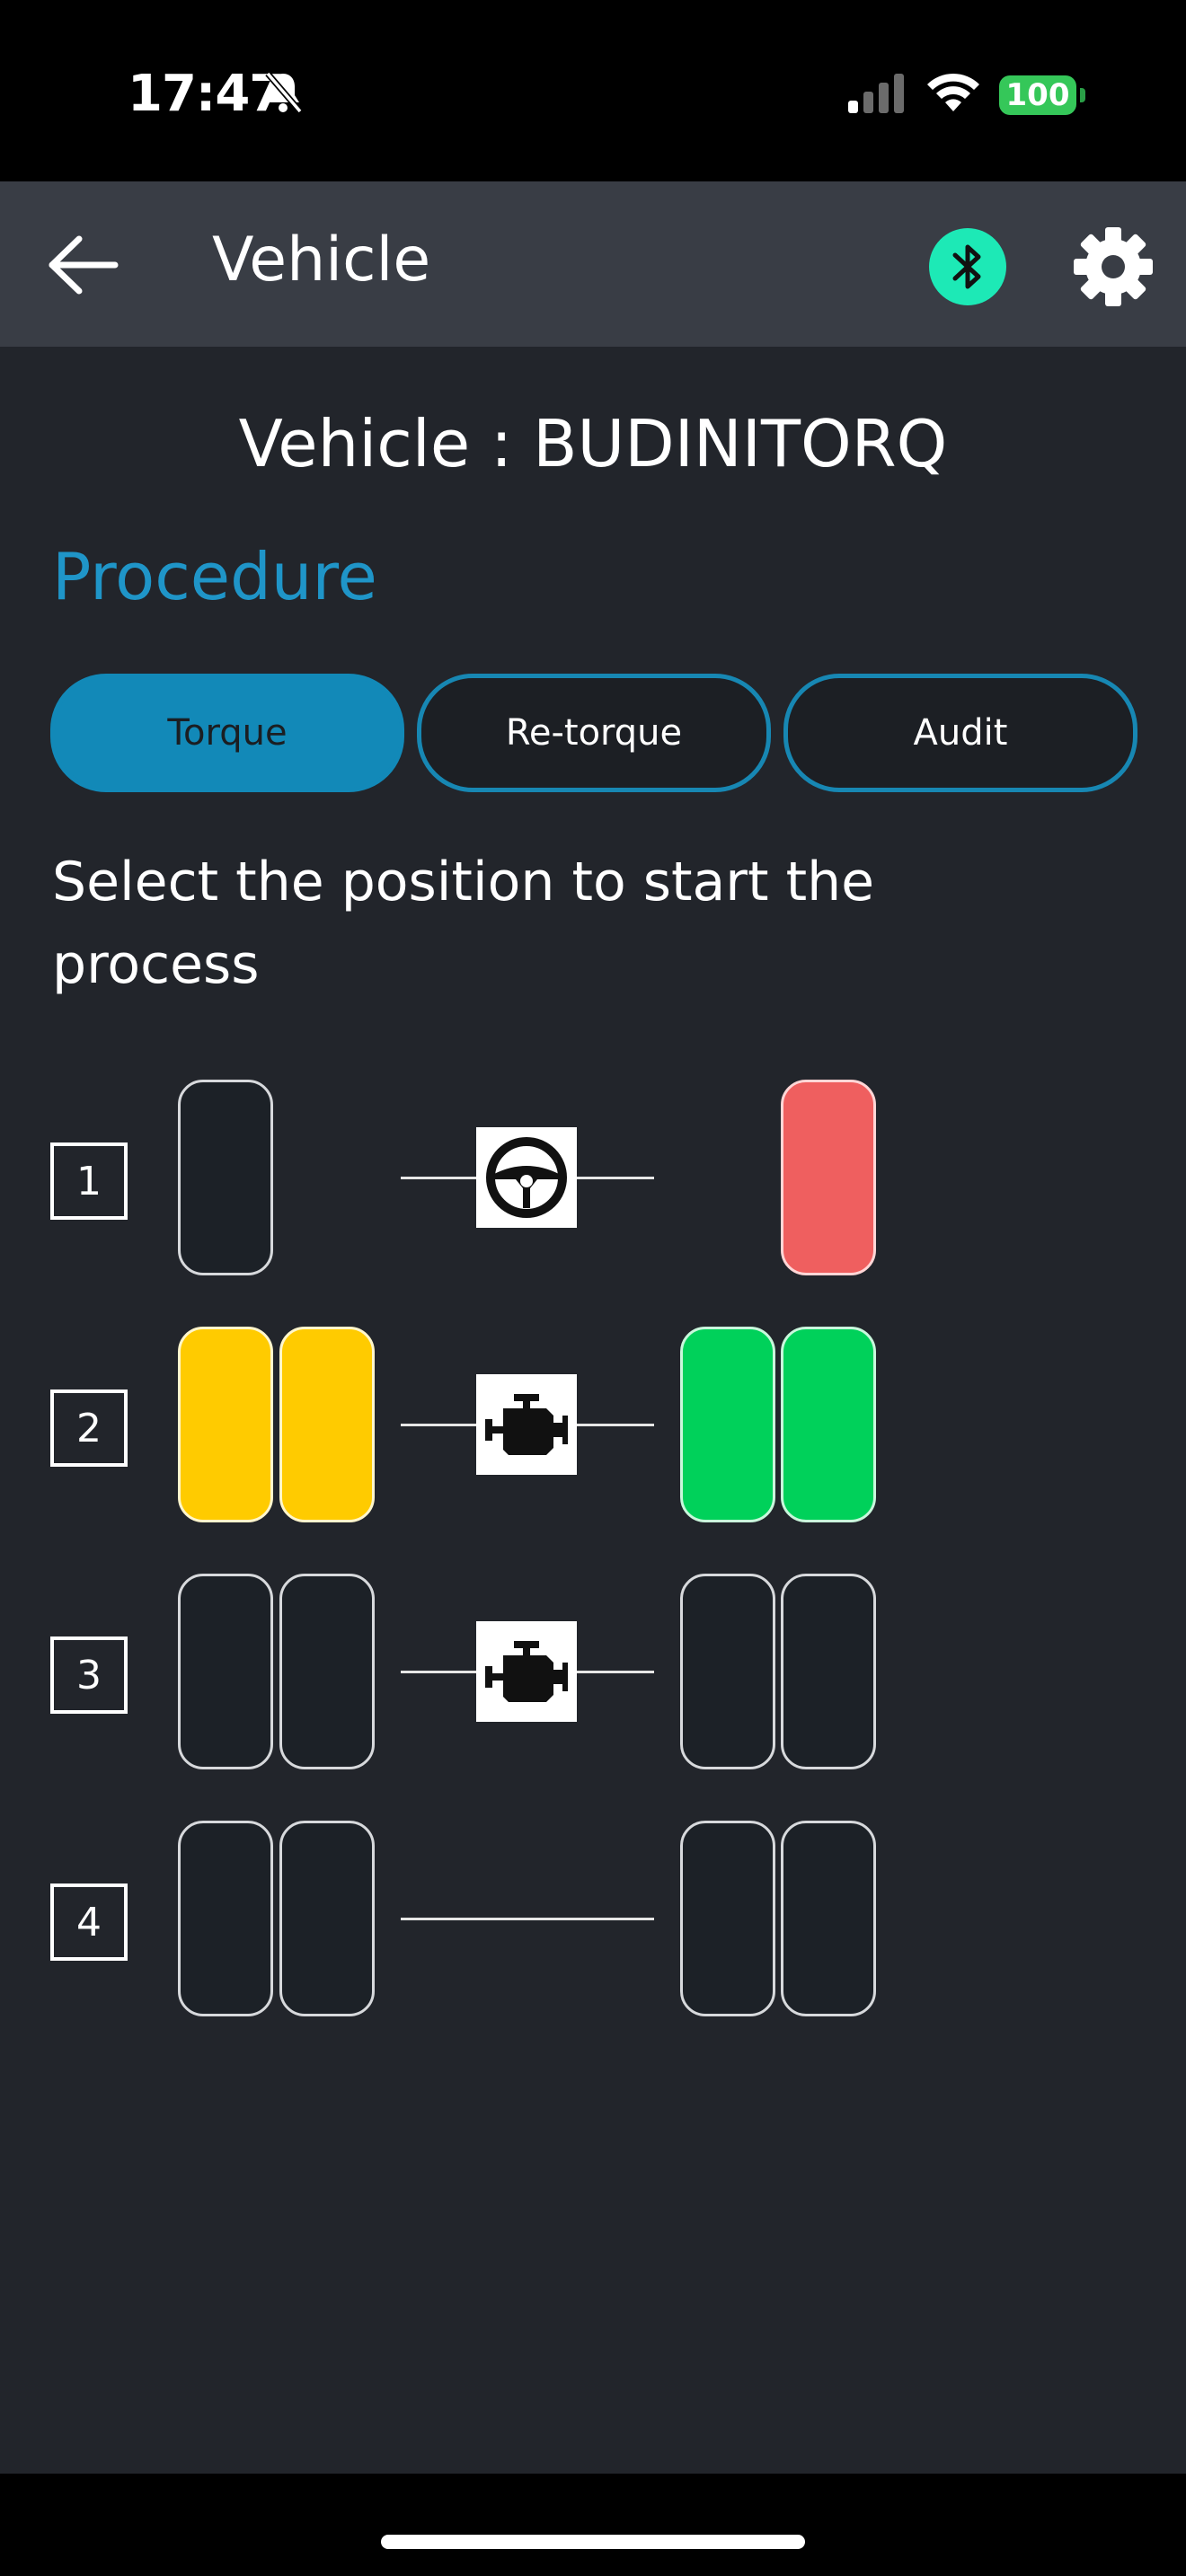  I want to click on procedure-heading: Procedure, so click(214, 576).